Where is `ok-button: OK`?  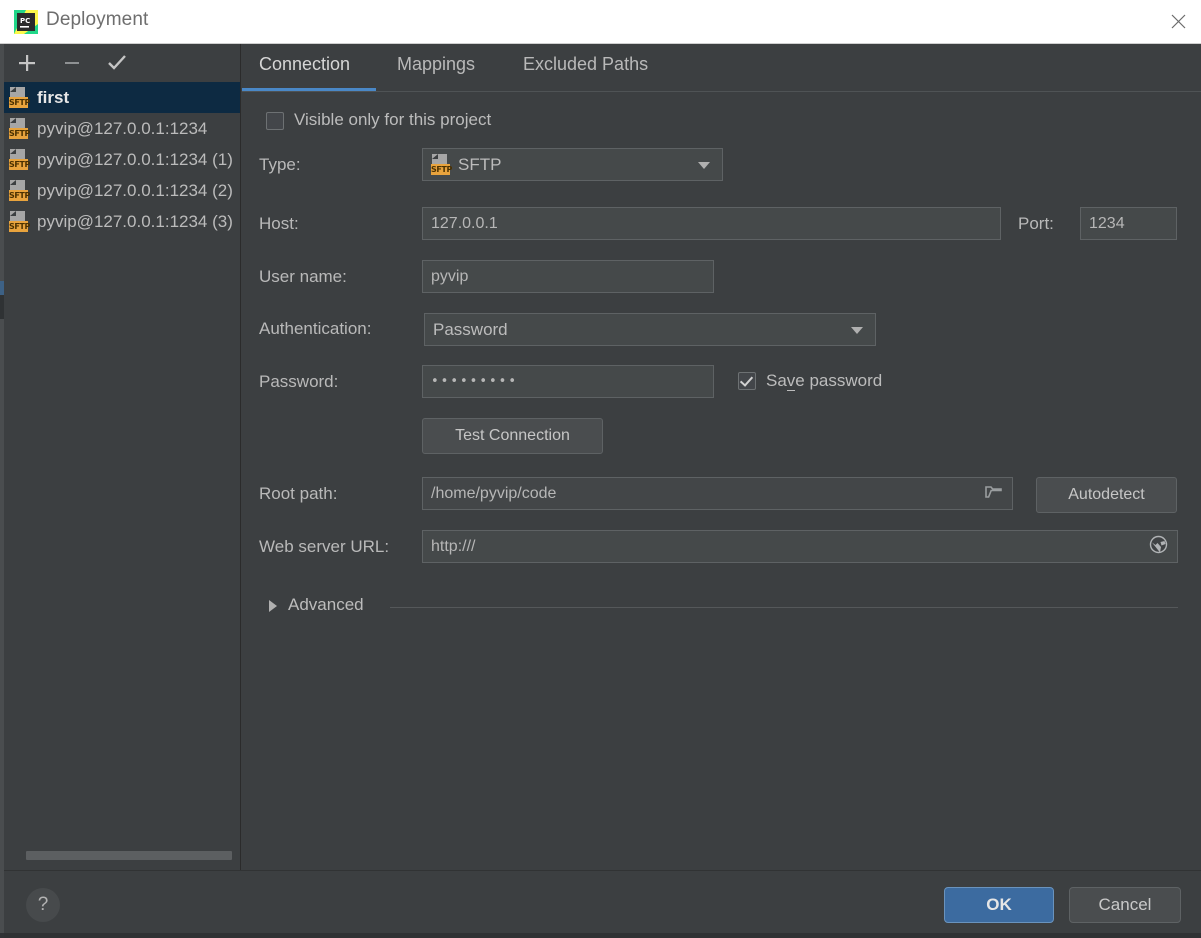
ok-button: OK is located at coordinates (999, 905).